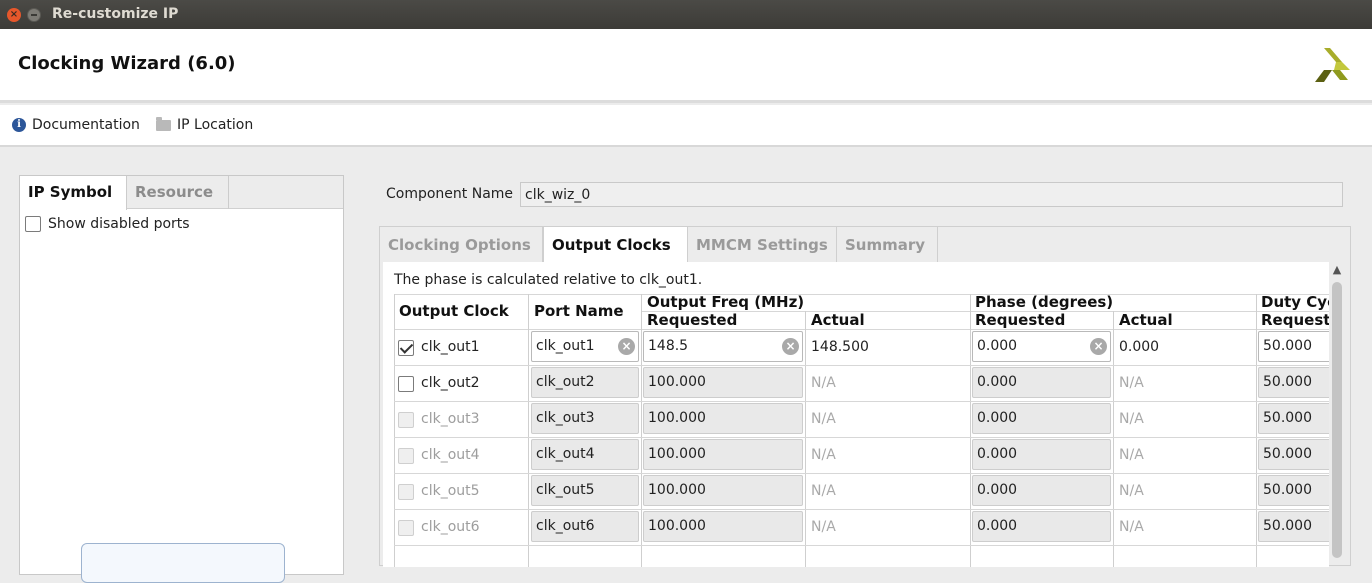 Image resolution: width=1372 pixels, height=583 pixels. Describe the element at coordinates (585, 418) in the screenshot. I see `port-name-field: clk_out3` at that location.